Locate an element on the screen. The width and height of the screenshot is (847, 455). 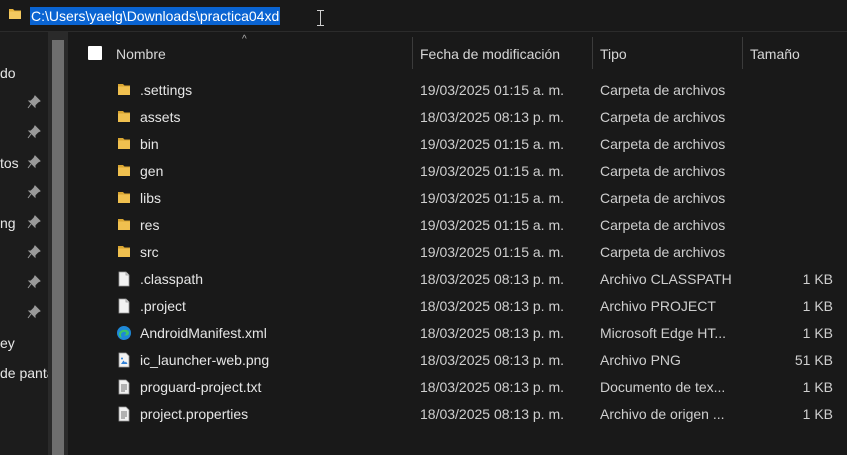
nav-item: ng is located at coordinates (8, 223).